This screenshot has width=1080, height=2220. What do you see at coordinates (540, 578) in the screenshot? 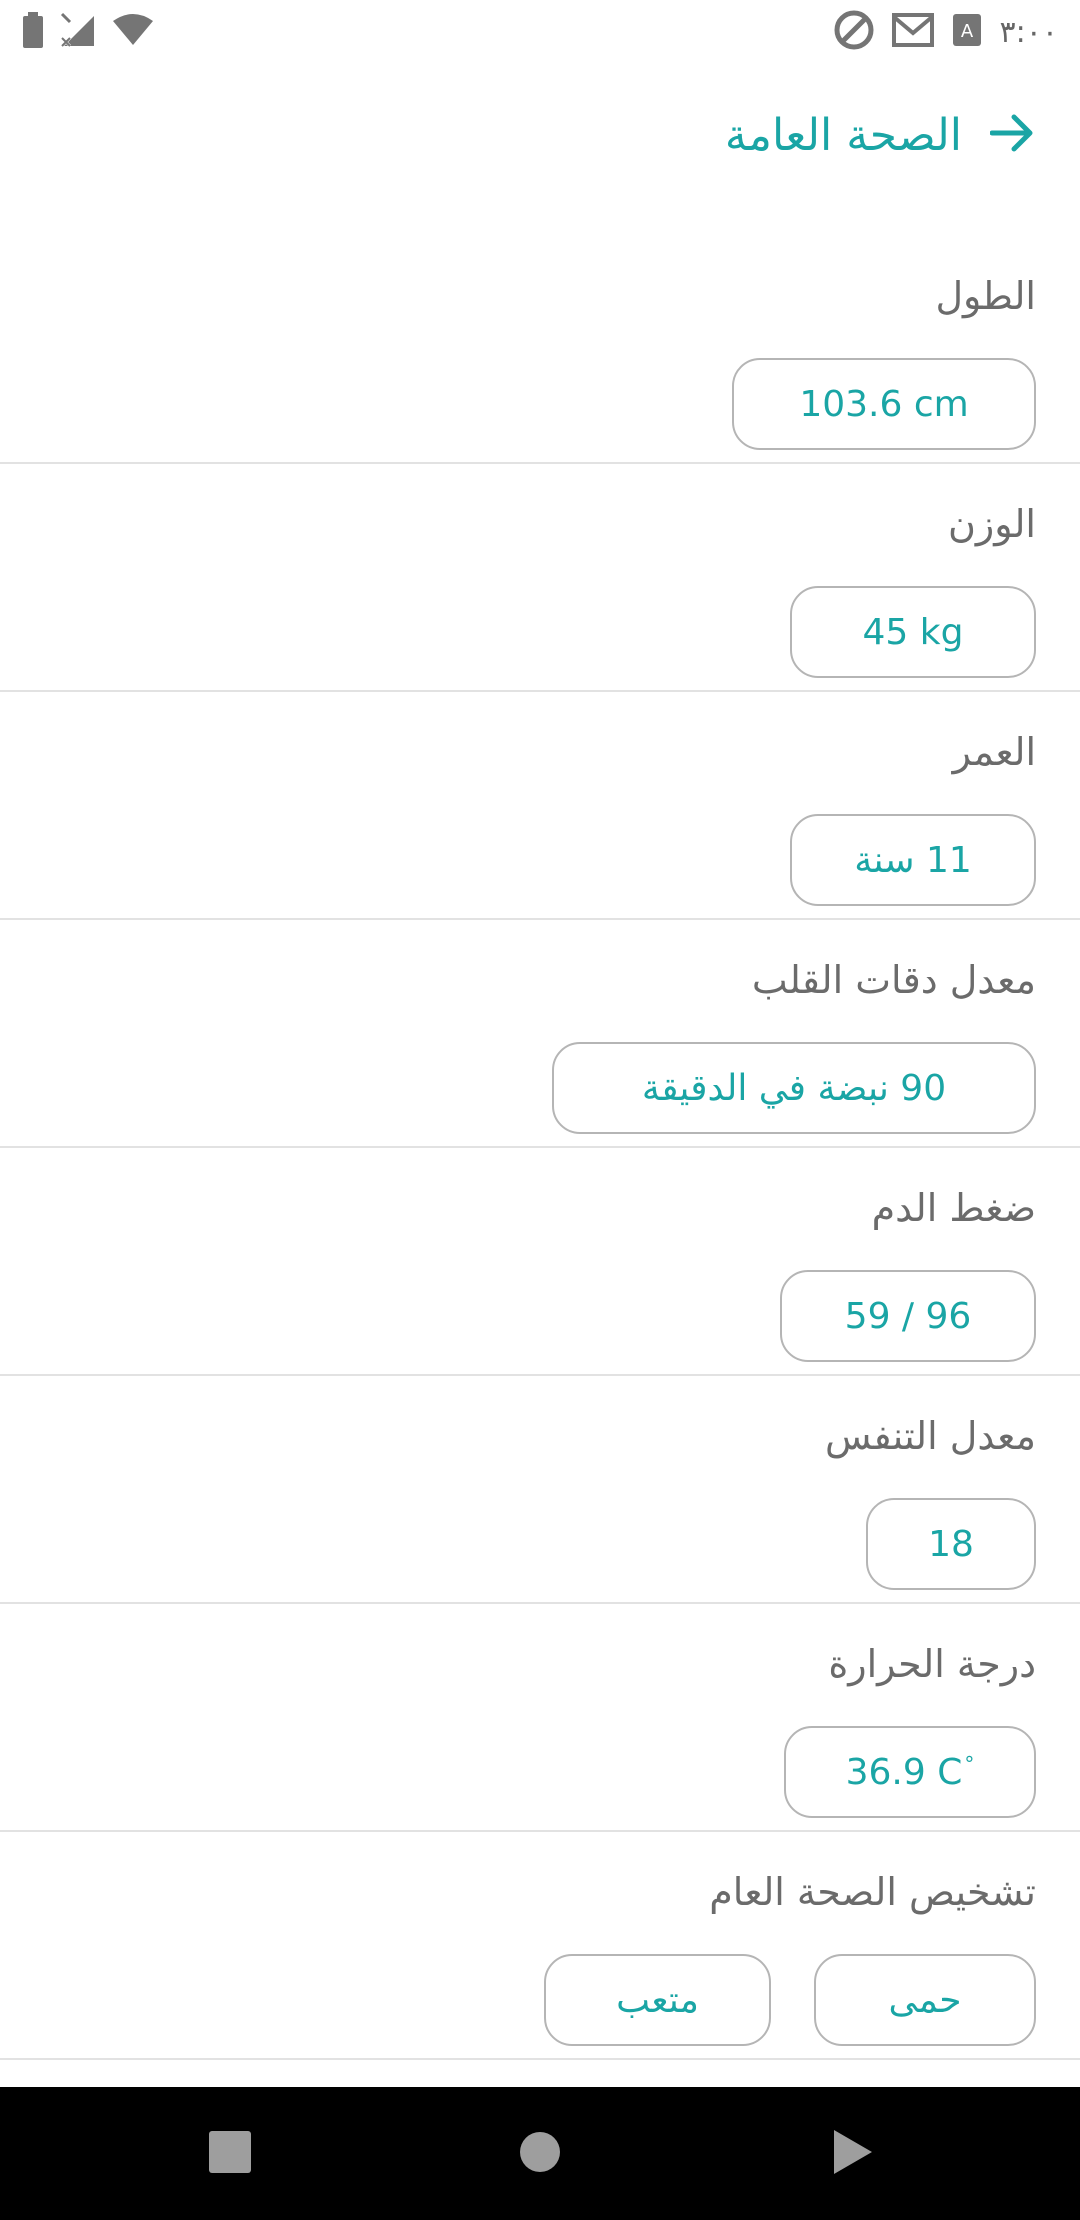
I see `weight-section: الوزن 45 kg` at bounding box center [540, 578].